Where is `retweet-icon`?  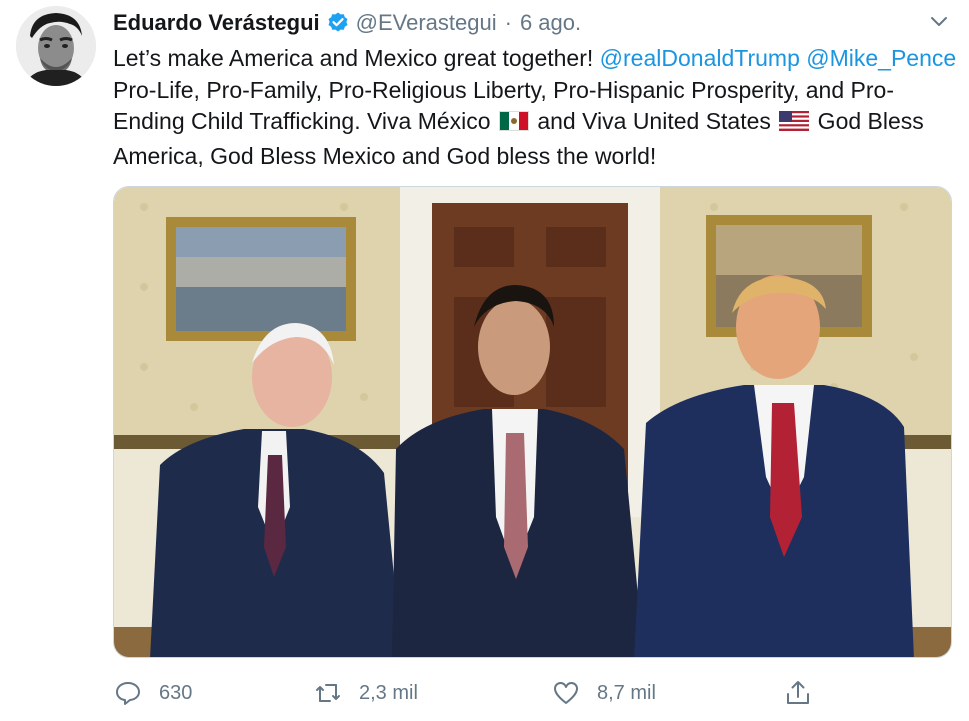 retweet-icon is located at coordinates (328, 693).